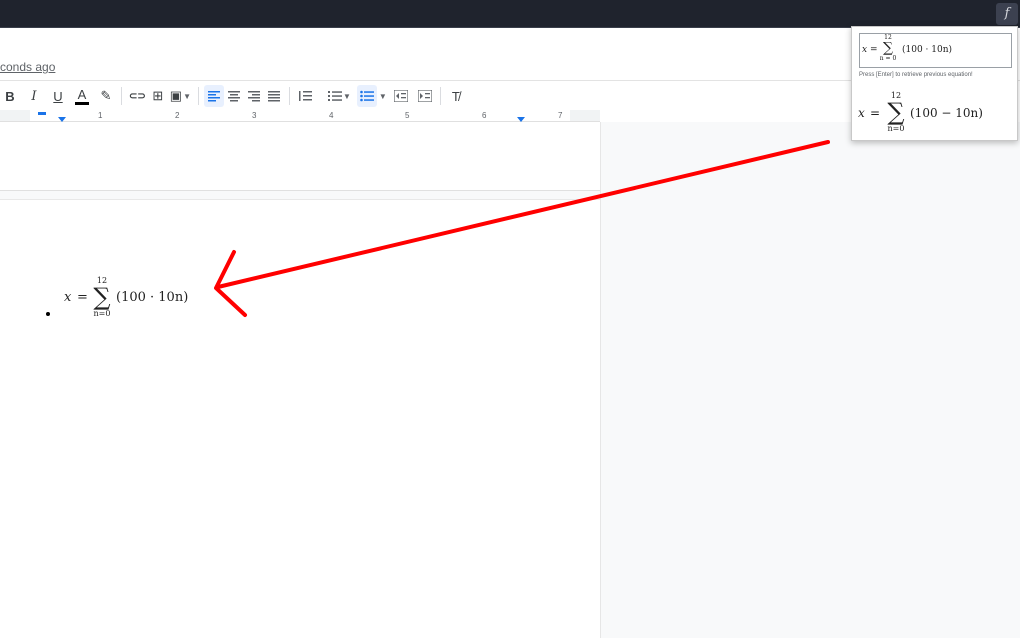 This screenshot has width=1020, height=638. I want to click on ruler-number: 2, so click(177, 115).